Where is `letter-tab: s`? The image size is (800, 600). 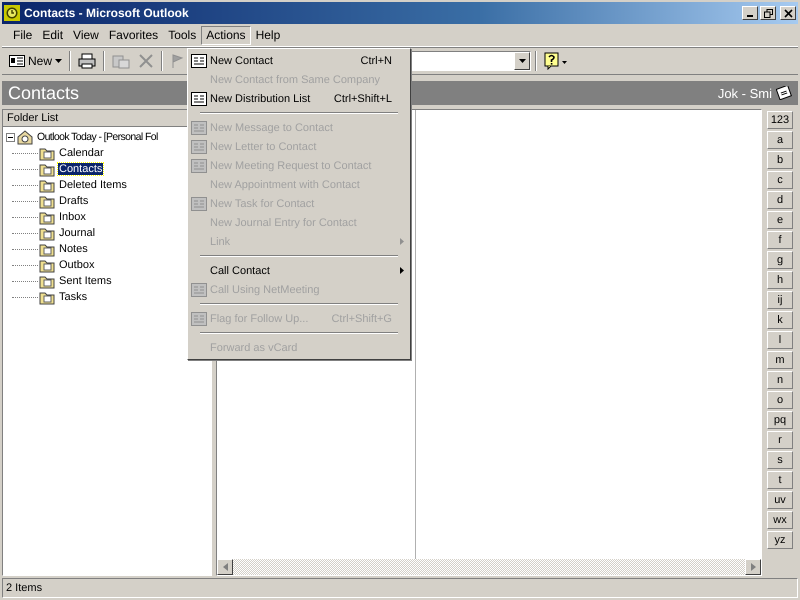 letter-tab: s is located at coordinates (780, 460).